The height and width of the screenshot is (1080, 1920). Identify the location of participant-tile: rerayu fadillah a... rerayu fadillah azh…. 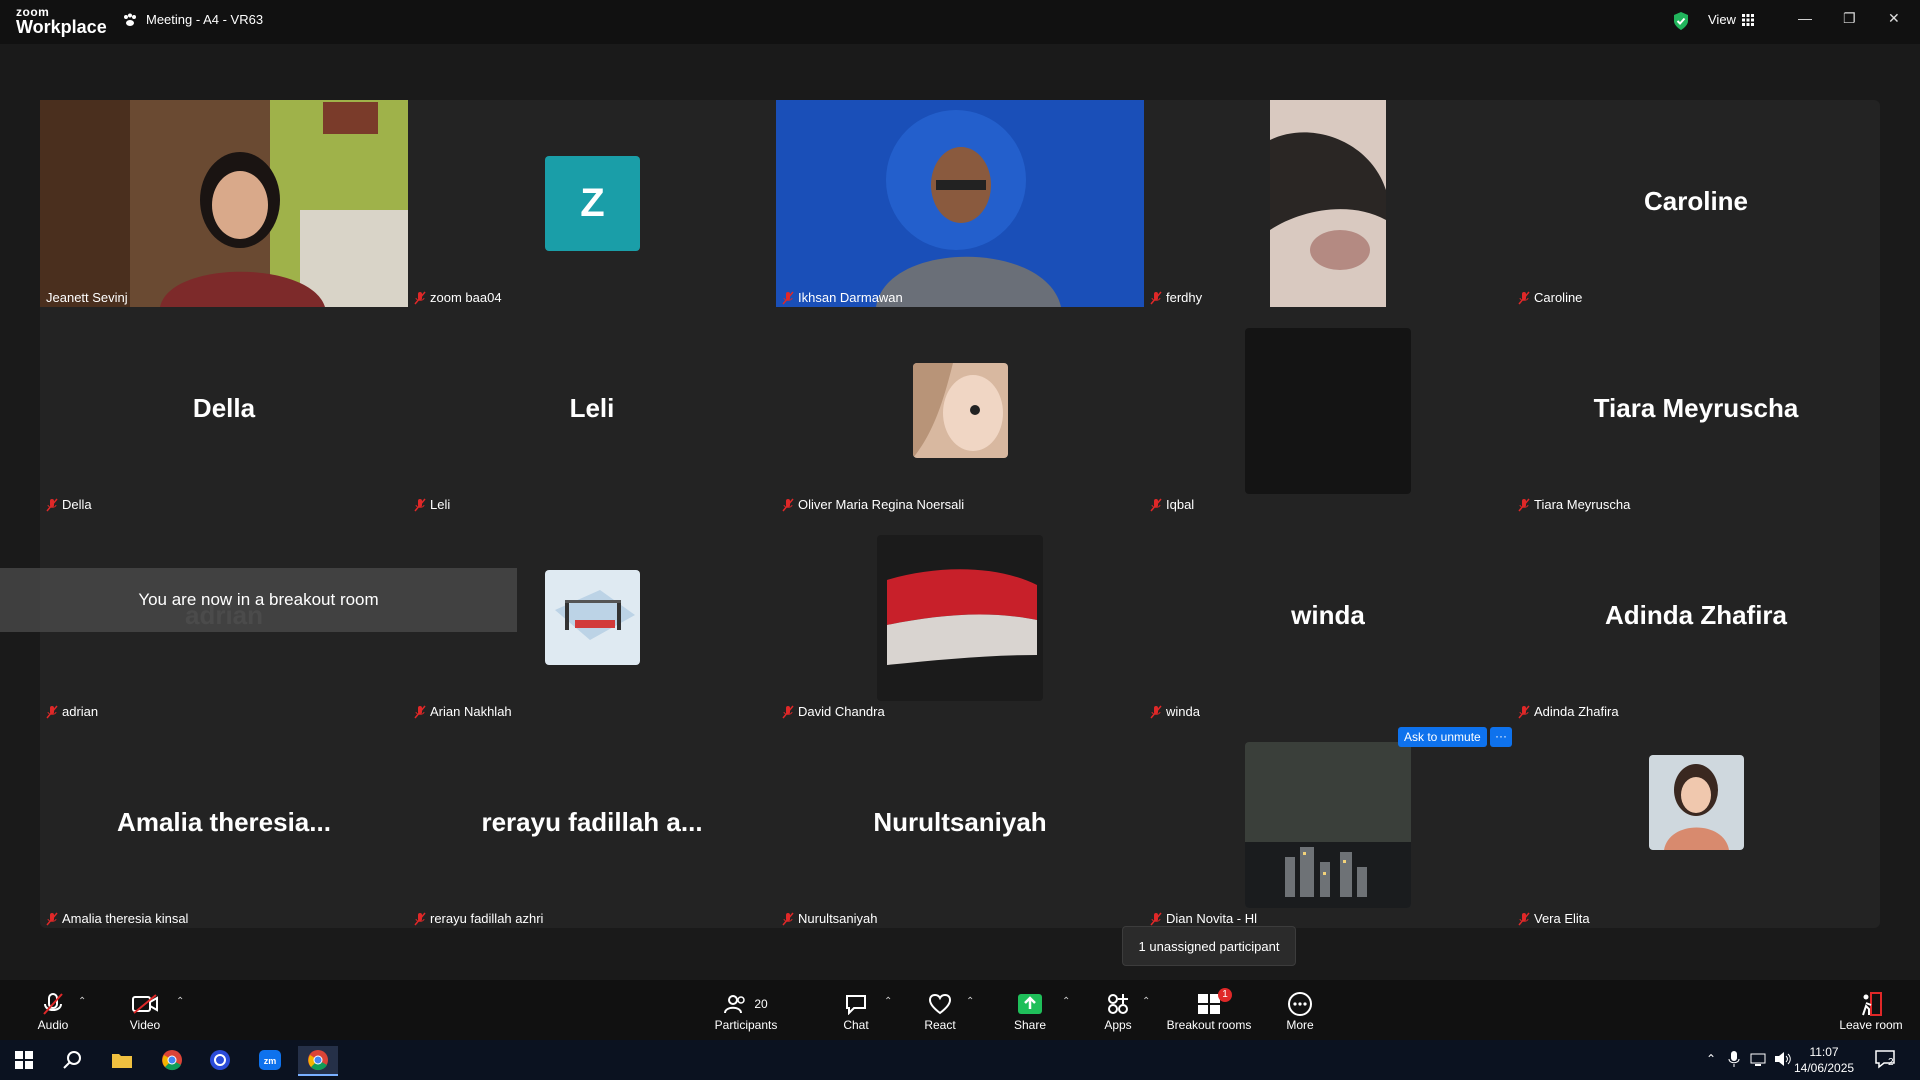
(592, 824).